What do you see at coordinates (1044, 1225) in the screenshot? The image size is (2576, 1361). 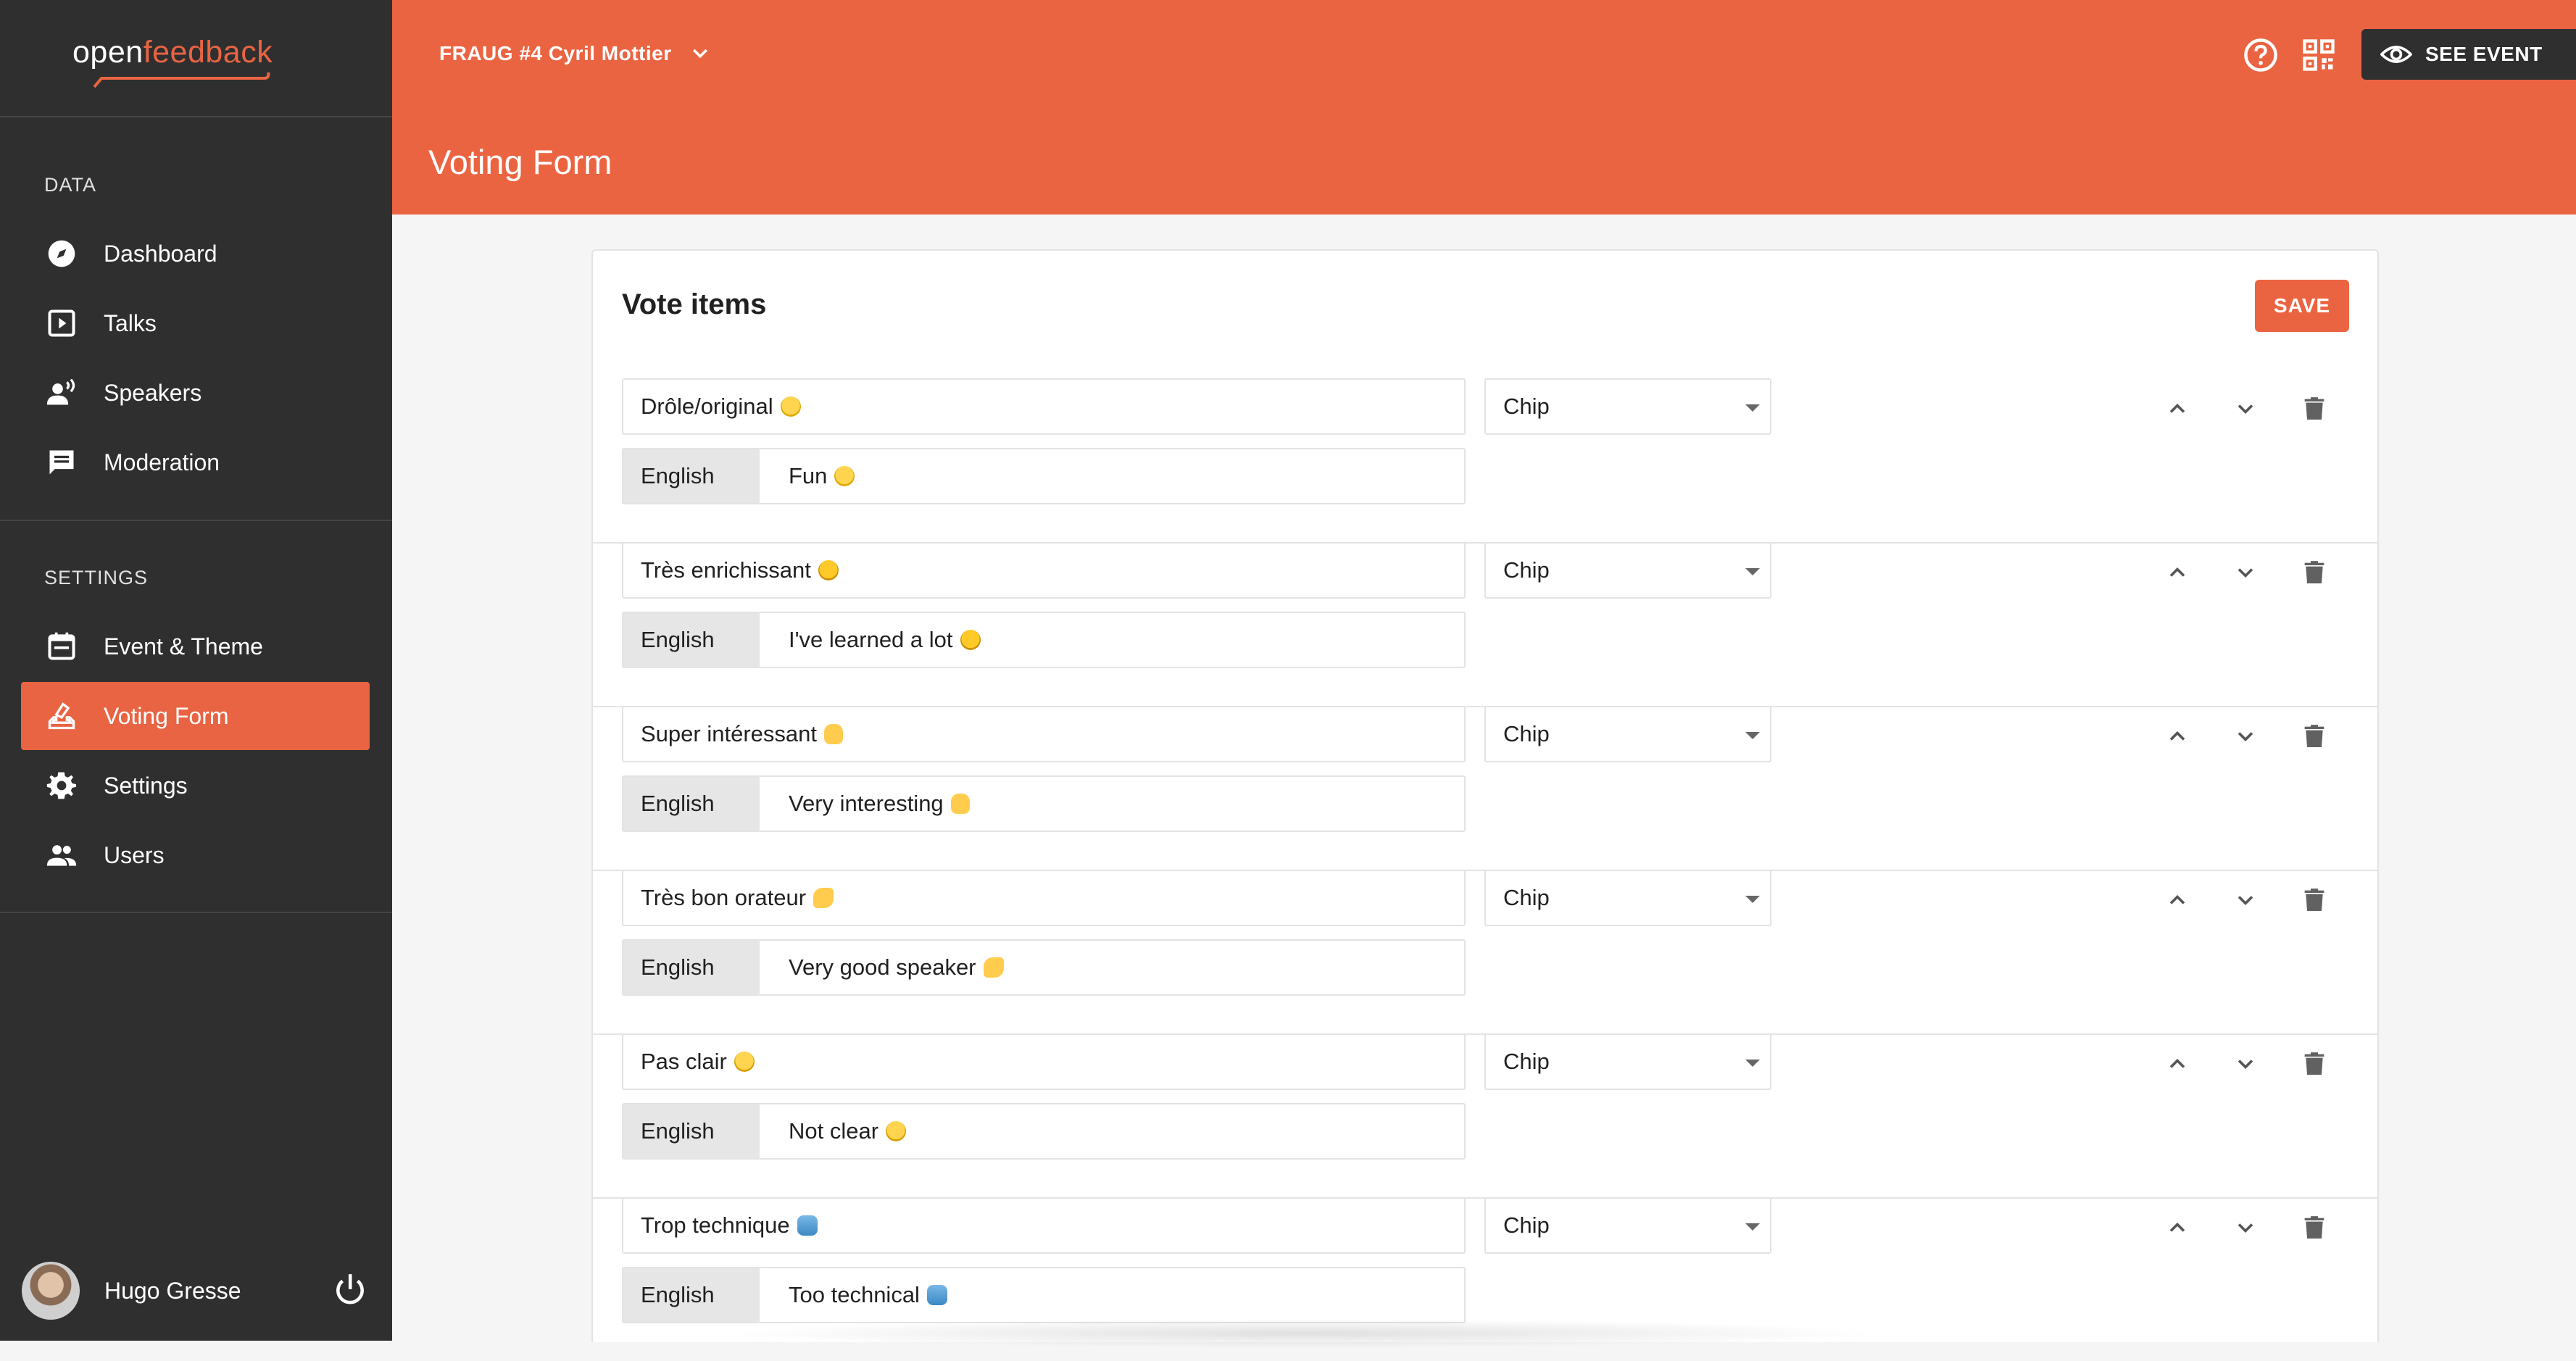 I see `vote-item-text-input: Trop technique` at bounding box center [1044, 1225].